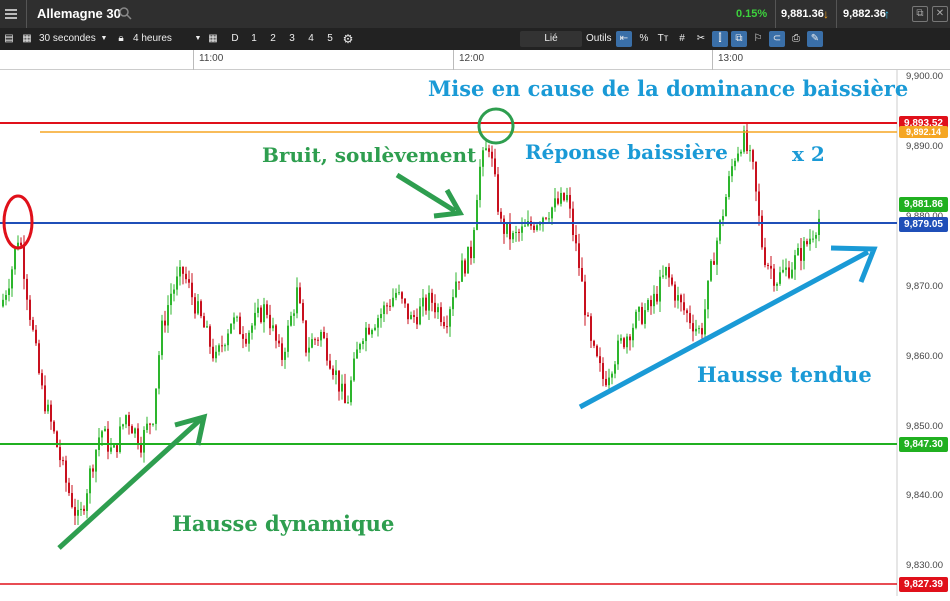 This screenshot has height=601, width=950. I want to click on gear-icon: ⚙, so click(348, 39).